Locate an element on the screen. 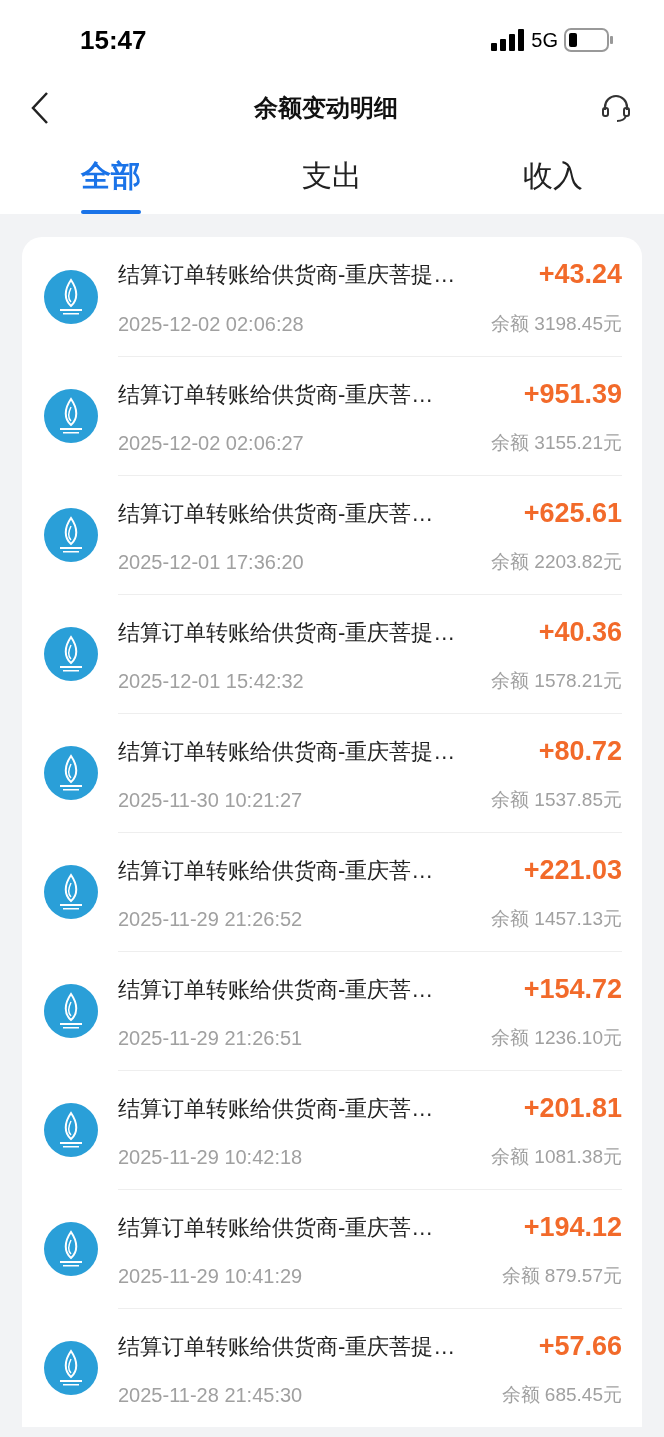  transaction-row: 结算订单转账给供货商-重庆菩提… +80.72 2025-11-30 10:21:27 余额 1537.85元 is located at coordinates (332, 772).